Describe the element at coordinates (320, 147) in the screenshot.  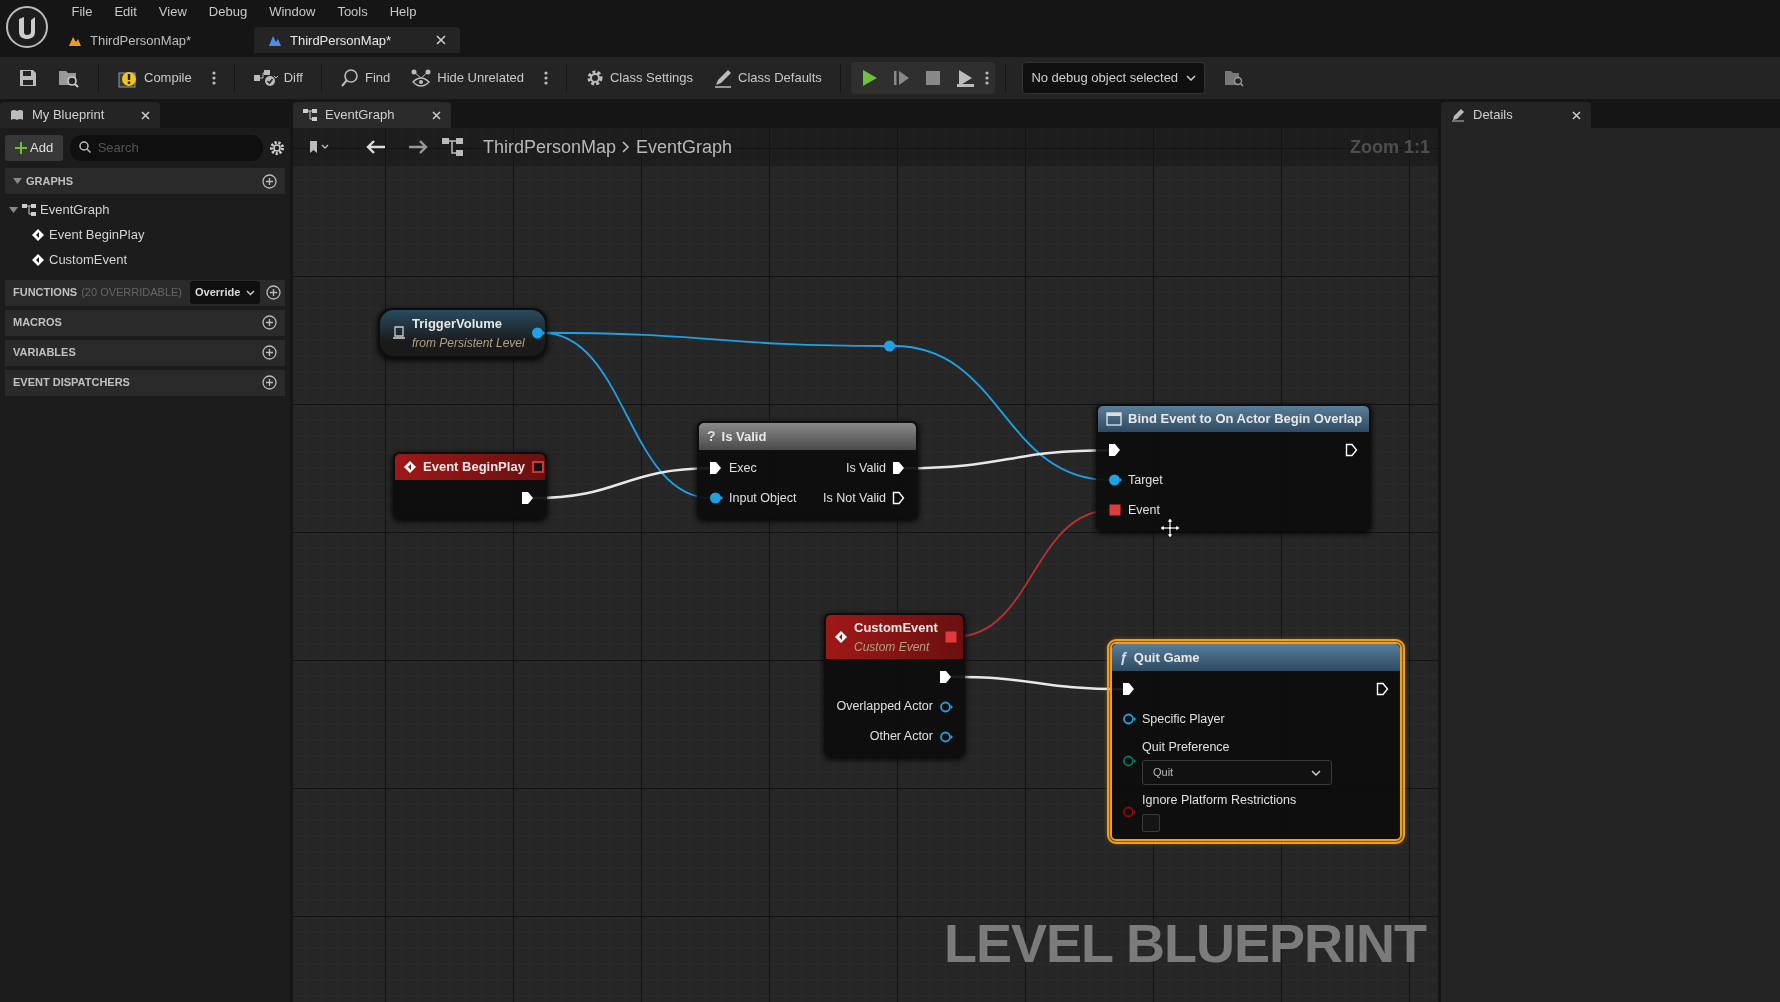
I see `bookmark-icon` at that location.